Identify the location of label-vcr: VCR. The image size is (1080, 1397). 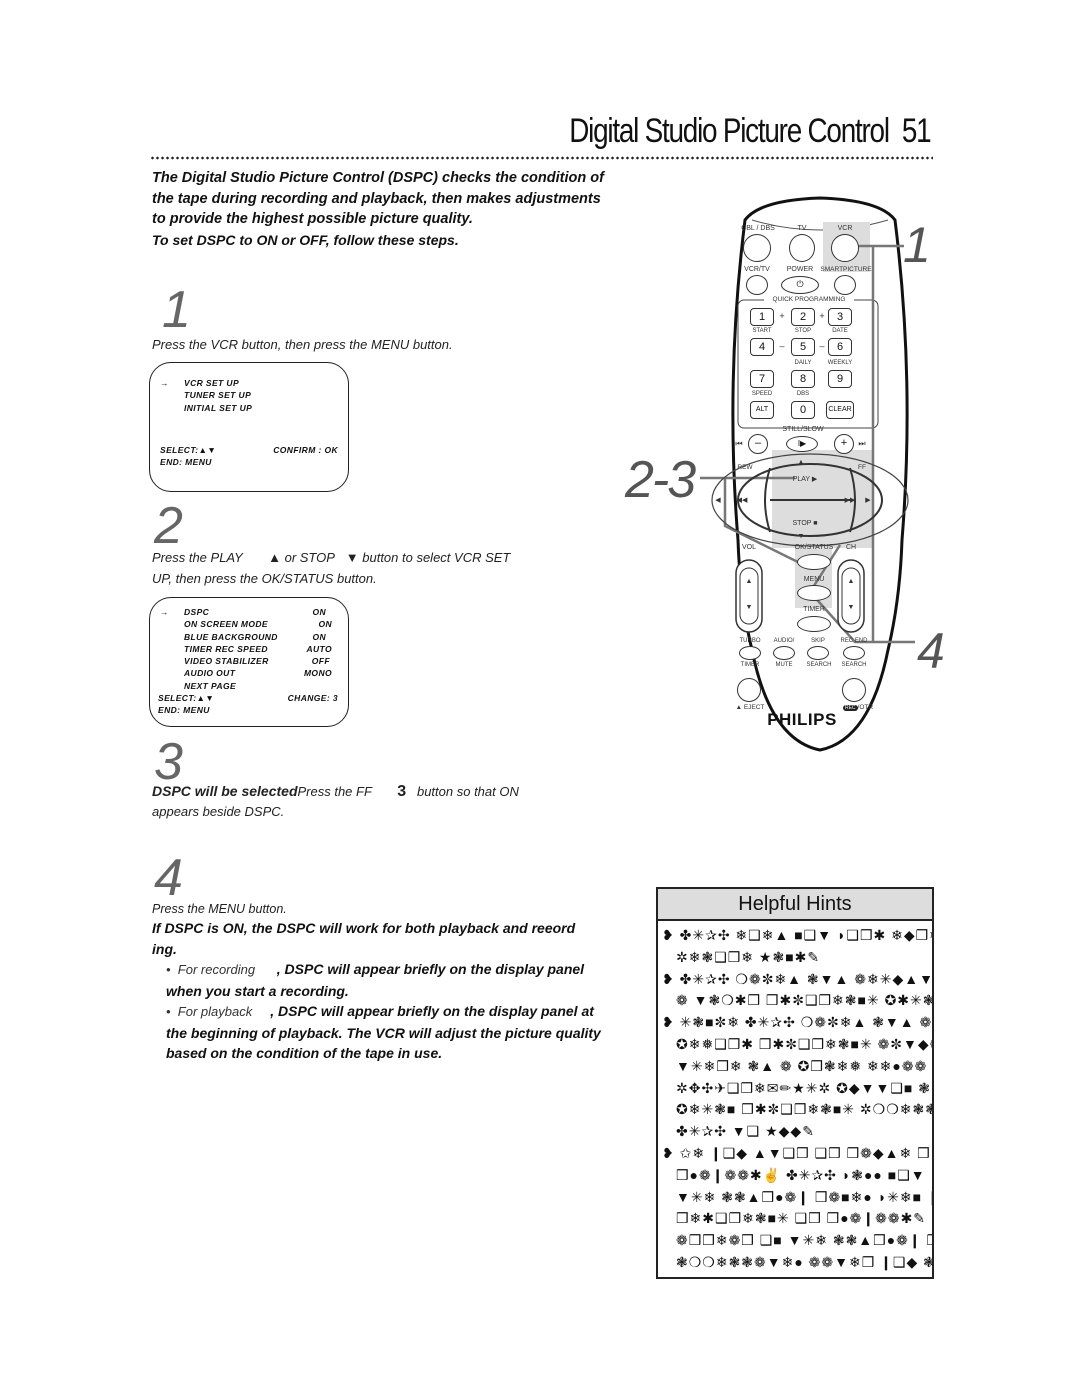
(845, 228).